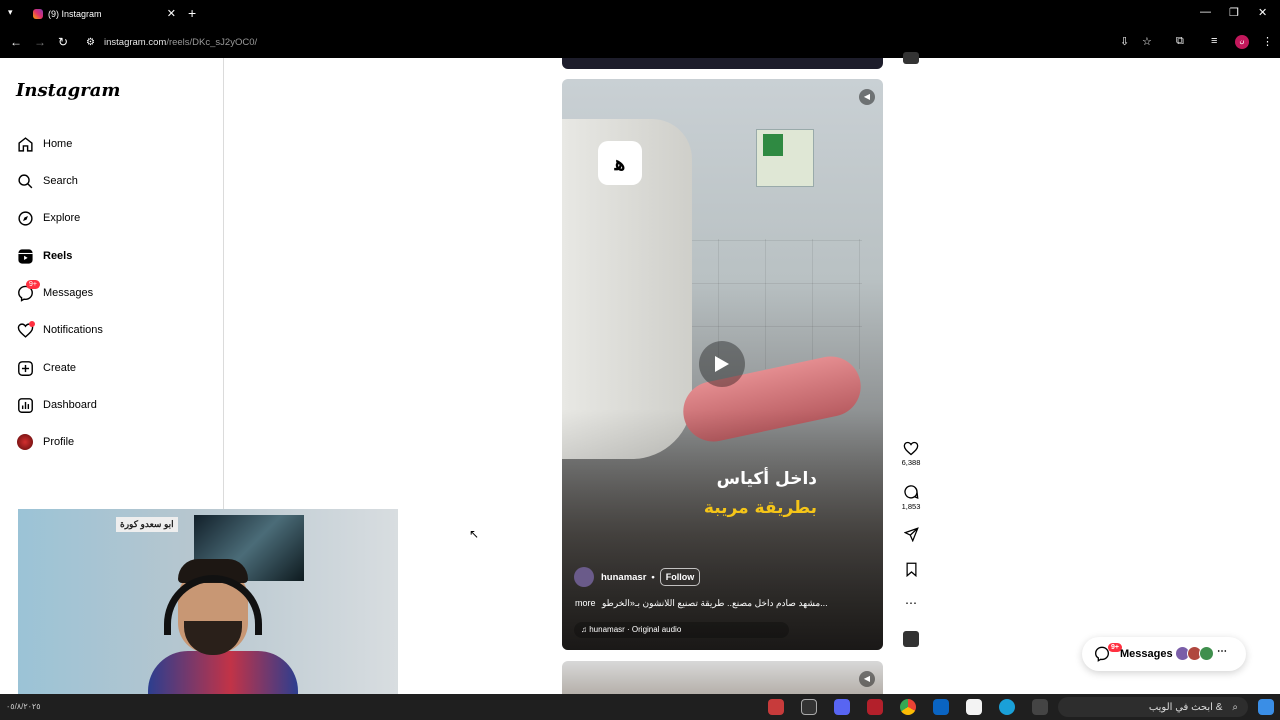  Describe the element at coordinates (911, 639) in the screenshot. I see `audio-thumbnail` at that location.